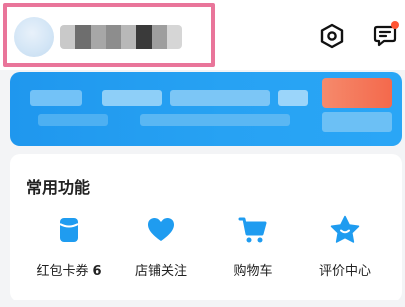 This screenshot has width=405, height=307. I want to click on heart-icon, so click(161, 229).